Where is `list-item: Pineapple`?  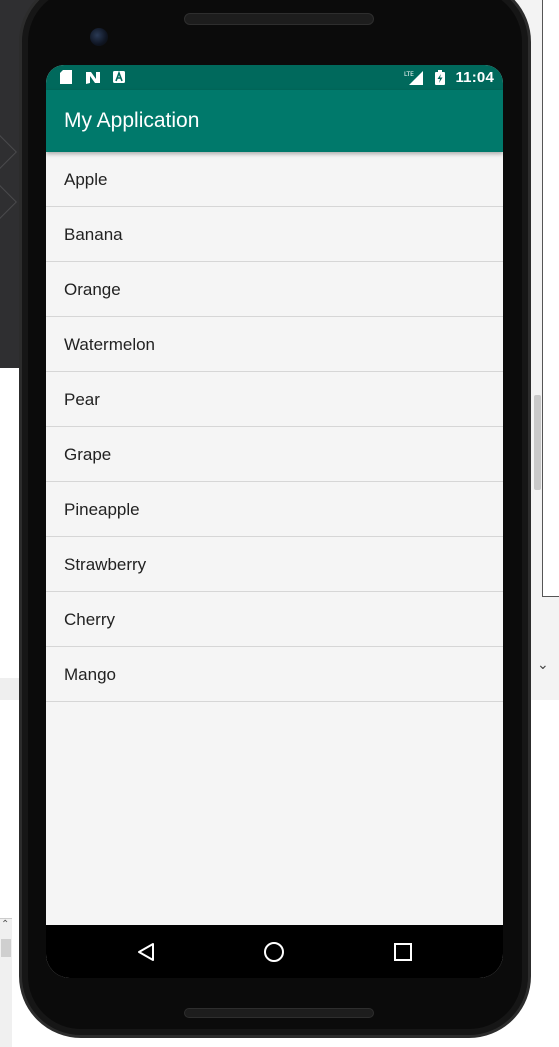 list-item: Pineapple is located at coordinates (274, 509).